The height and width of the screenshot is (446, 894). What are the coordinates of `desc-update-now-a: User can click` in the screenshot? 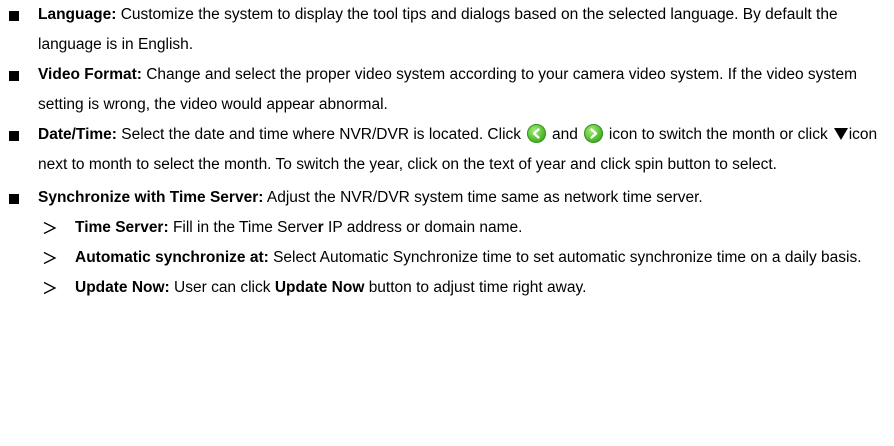 It's located at (222, 287).